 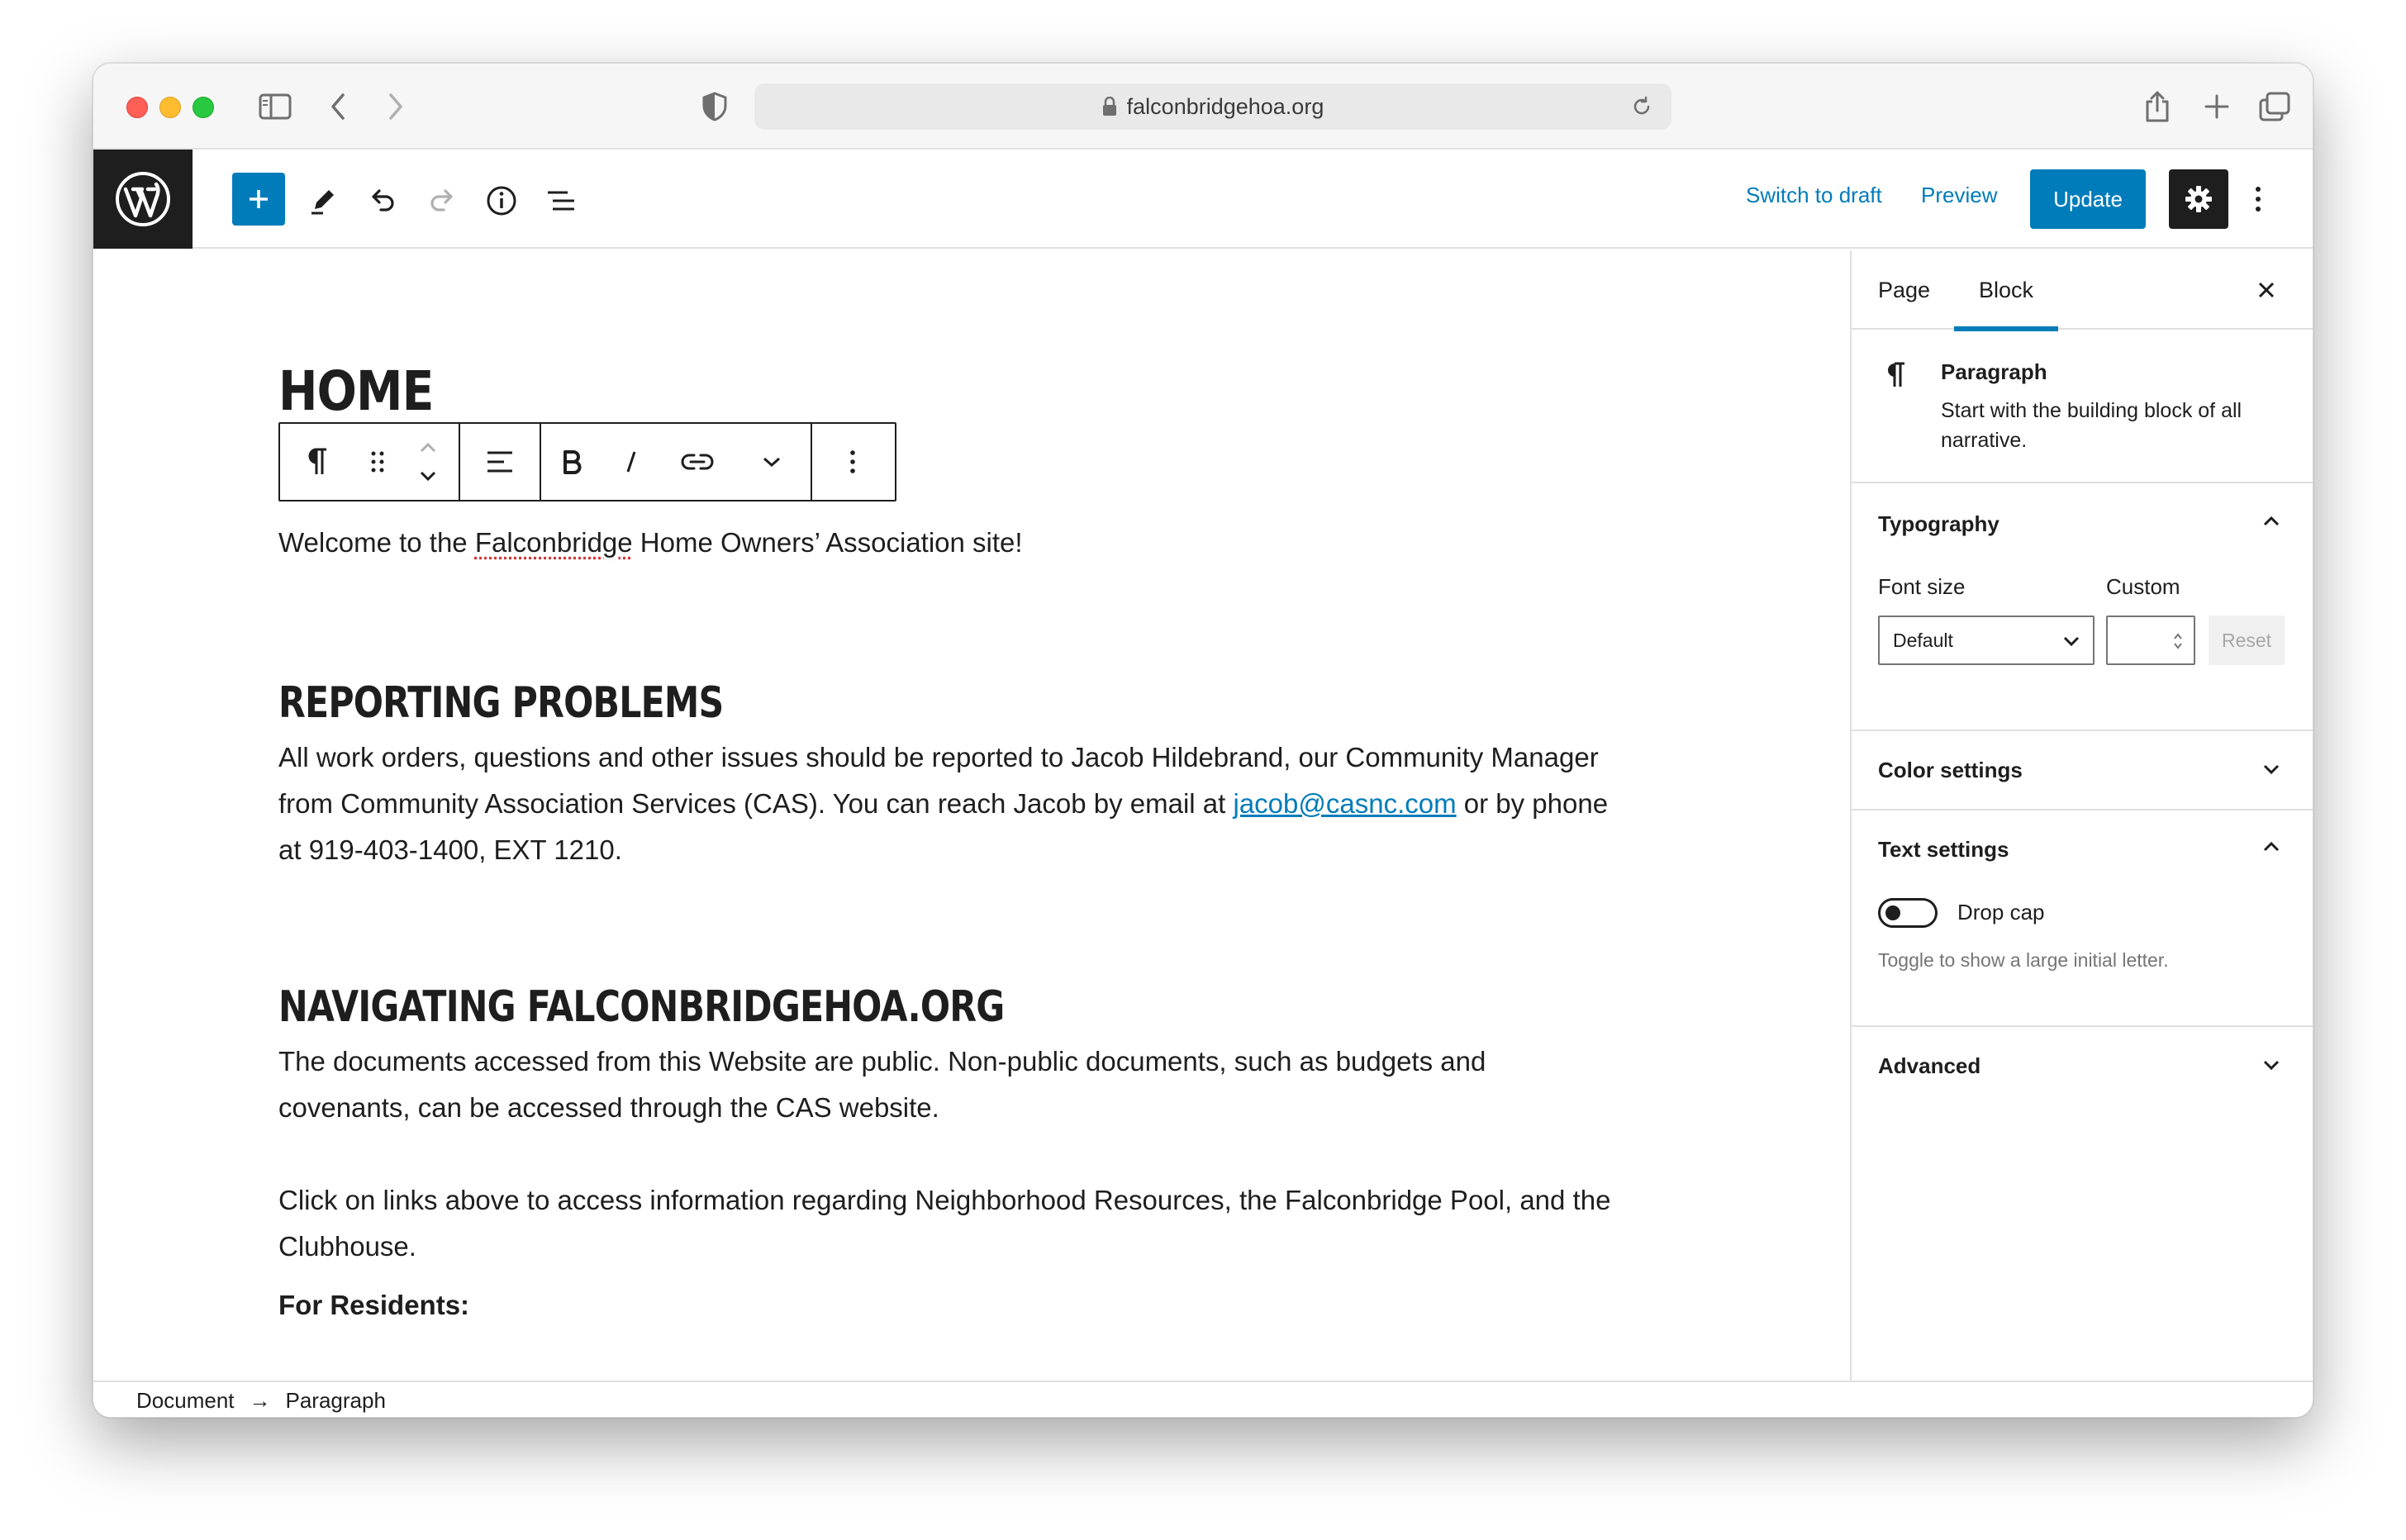 What do you see at coordinates (2274, 106) in the screenshot?
I see `tab-overview-icon` at bounding box center [2274, 106].